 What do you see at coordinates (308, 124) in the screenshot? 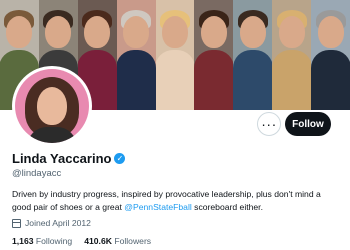
I see `follow-button: Follow` at bounding box center [308, 124].